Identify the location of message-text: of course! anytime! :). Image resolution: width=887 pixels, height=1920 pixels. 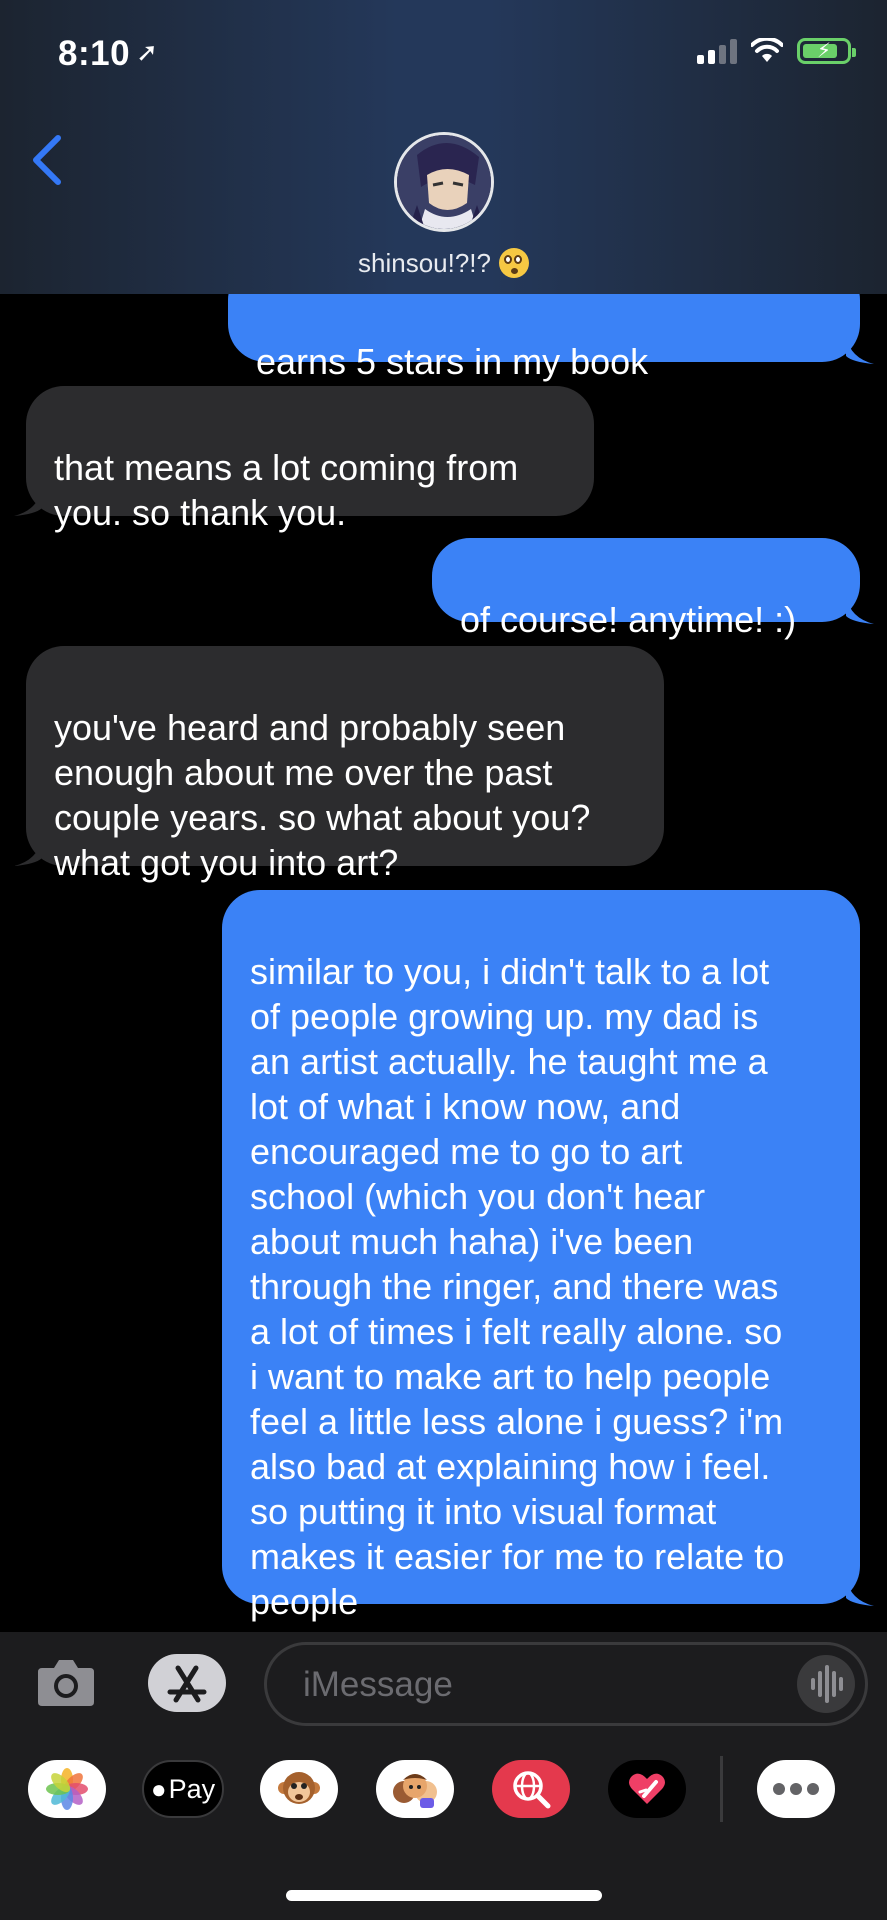
(628, 619).